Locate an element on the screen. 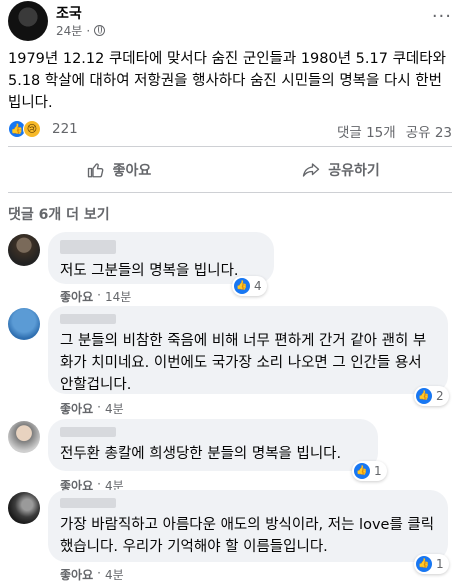  comment-reaction-badge: 👍 2 is located at coordinates (431, 396).